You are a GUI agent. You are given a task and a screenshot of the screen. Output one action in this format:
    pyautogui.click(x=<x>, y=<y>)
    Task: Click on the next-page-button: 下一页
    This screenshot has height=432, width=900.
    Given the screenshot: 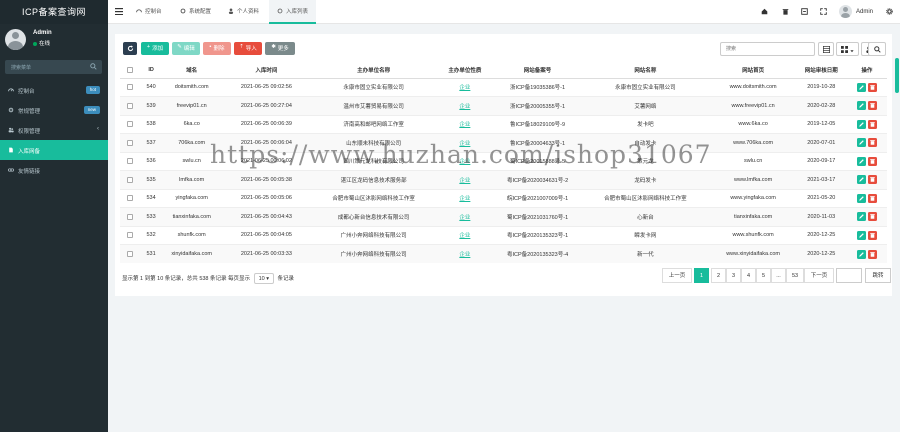 What is the action you would take?
    pyautogui.click(x=819, y=275)
    